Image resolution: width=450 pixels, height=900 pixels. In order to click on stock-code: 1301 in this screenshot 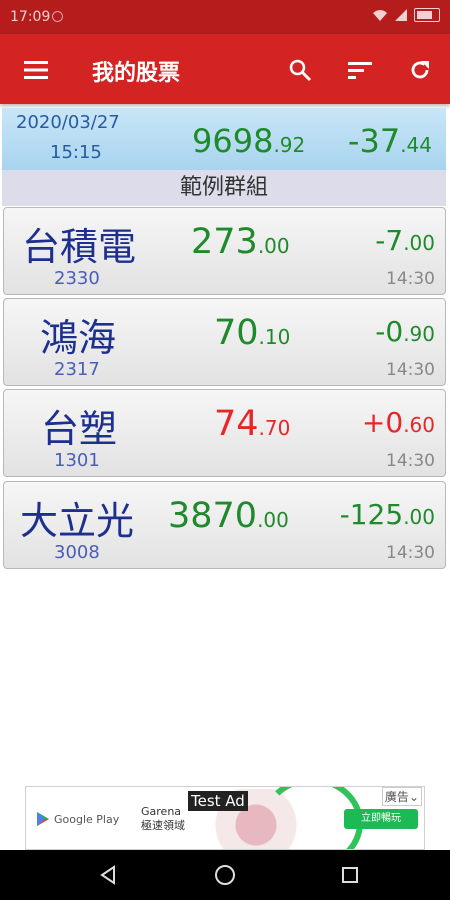, I will do `click(77, 460)`.